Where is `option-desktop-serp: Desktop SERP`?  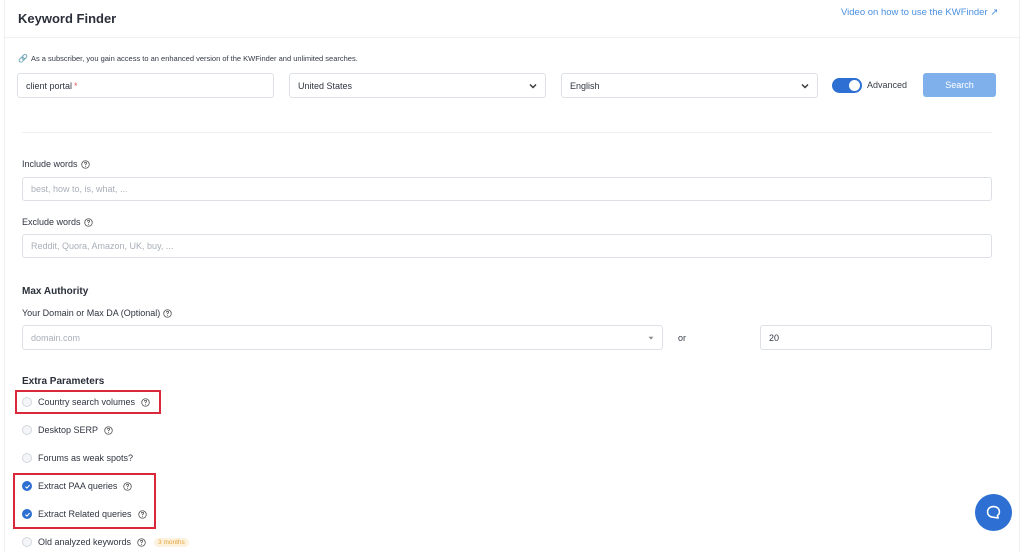 option-desktop-serp: Desktop SERP is located at coordinates (67, 430).